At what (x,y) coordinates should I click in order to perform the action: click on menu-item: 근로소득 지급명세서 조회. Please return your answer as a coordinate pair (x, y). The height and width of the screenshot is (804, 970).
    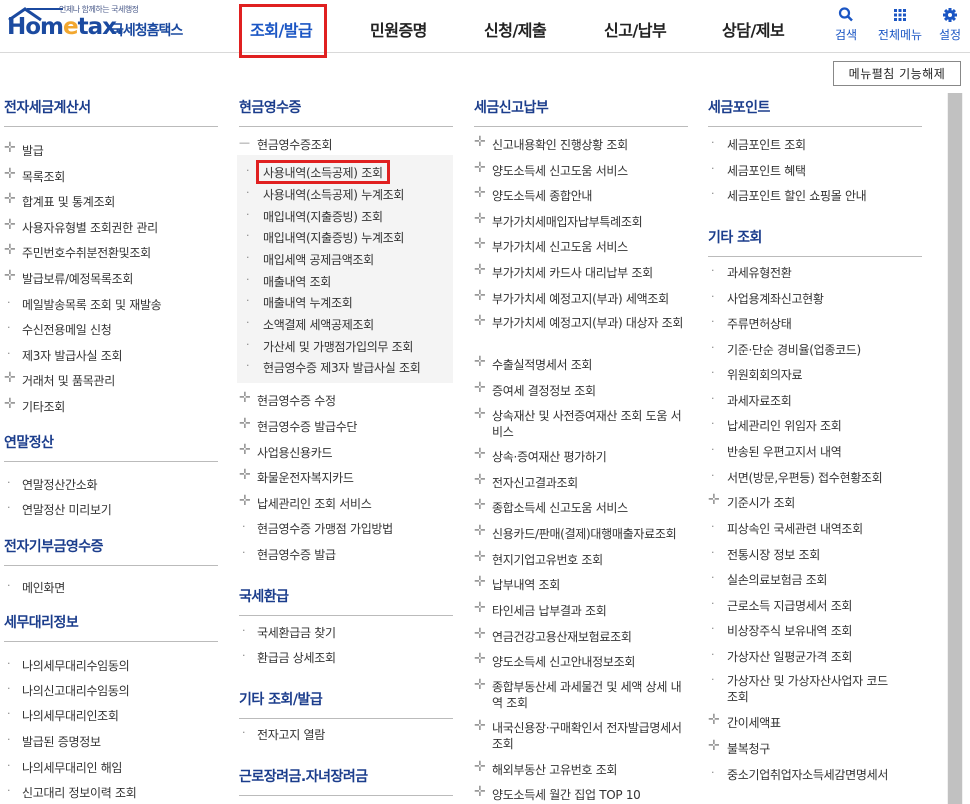
    Looking at the image, I should click on (789, 605).